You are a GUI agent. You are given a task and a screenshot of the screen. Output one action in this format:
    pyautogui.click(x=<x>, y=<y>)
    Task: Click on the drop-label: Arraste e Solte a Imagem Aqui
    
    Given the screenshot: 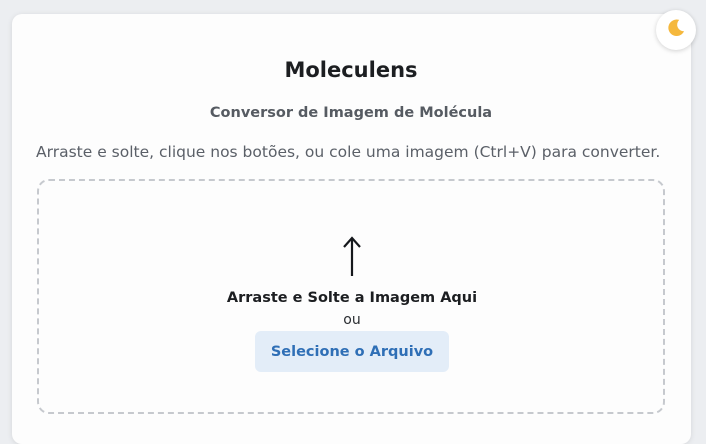 What is the action you would take?
    pyautogui.click(x=352, y=298)
    